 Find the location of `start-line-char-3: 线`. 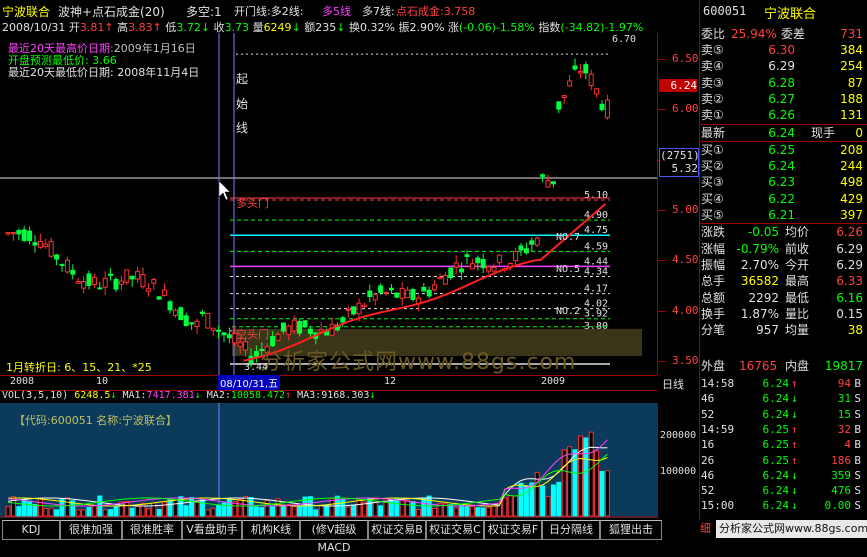

start-line-char-3: 线 is located at coordinates (242, 128).